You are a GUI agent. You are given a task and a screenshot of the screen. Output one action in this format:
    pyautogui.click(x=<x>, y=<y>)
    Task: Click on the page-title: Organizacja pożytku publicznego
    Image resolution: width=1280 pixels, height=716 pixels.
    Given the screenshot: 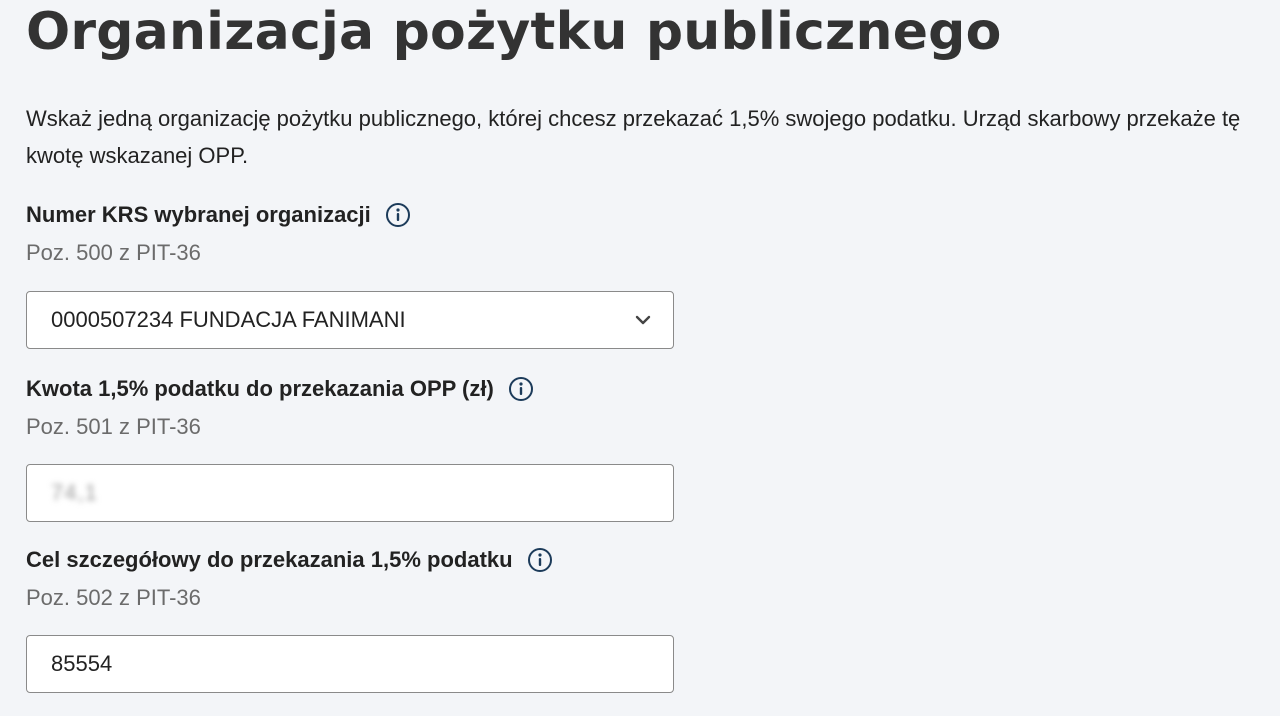 What is the action you would take?
    pyautogui.click(x=514, y=32)
    